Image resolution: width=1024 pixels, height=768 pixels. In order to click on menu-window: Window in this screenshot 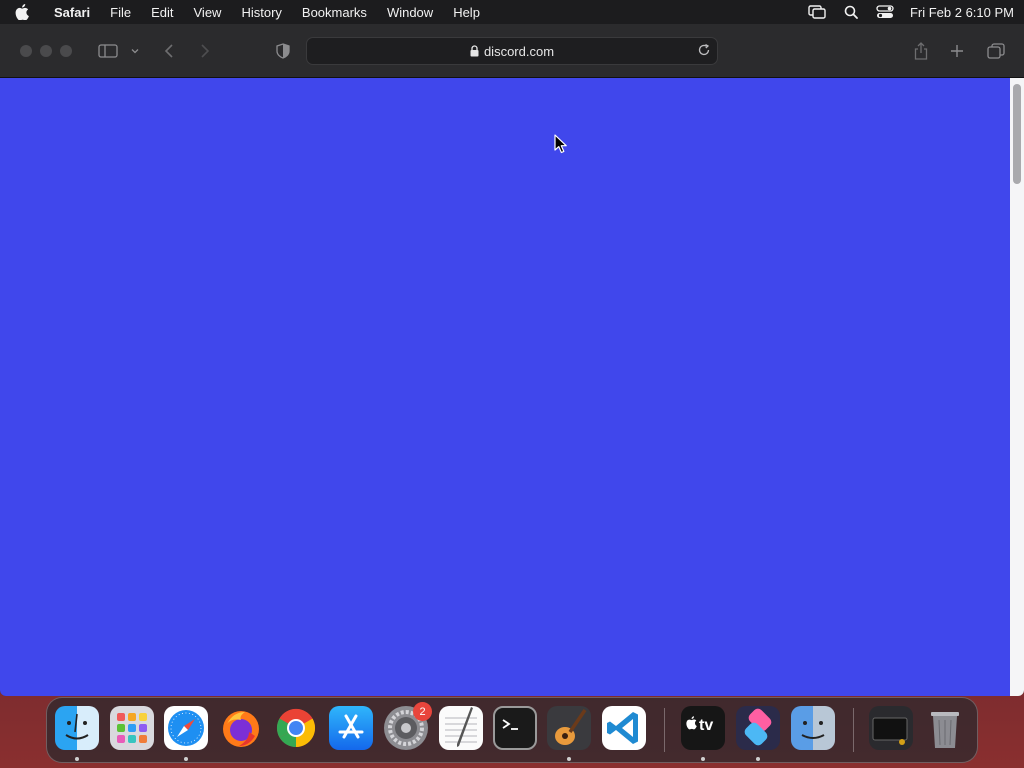, I will do `click(410, 12)`.